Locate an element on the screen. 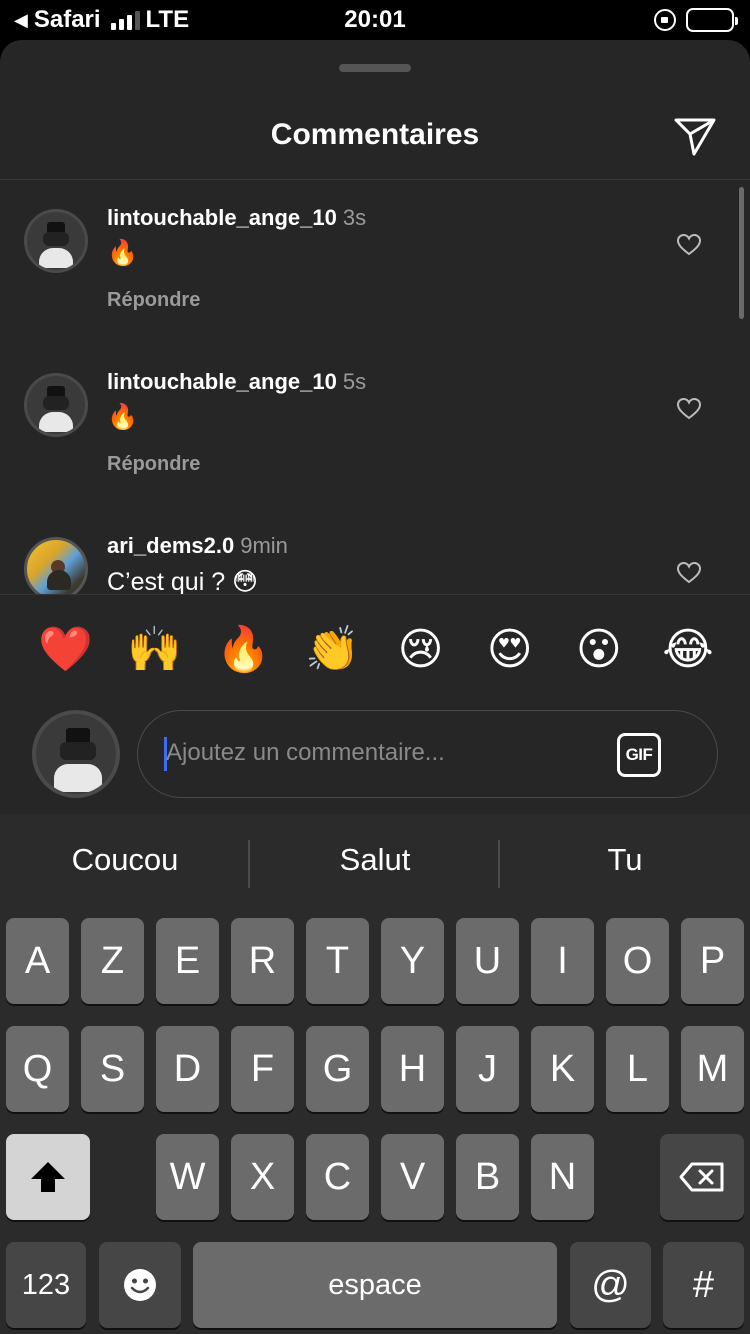 The image size is (750, 1334). list-item: lintouchable_ange_10 3s 🔥 Répondre is located at coordinates (375, 263).